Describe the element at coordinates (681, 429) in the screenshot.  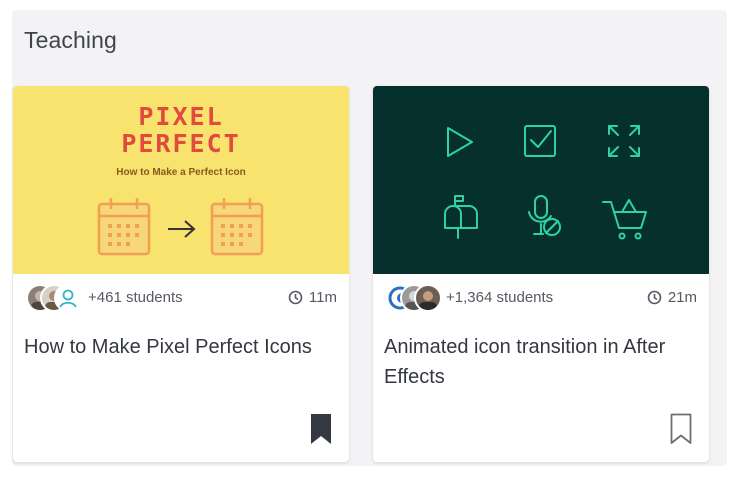
I see `bookmark-outline-icon` at that location.